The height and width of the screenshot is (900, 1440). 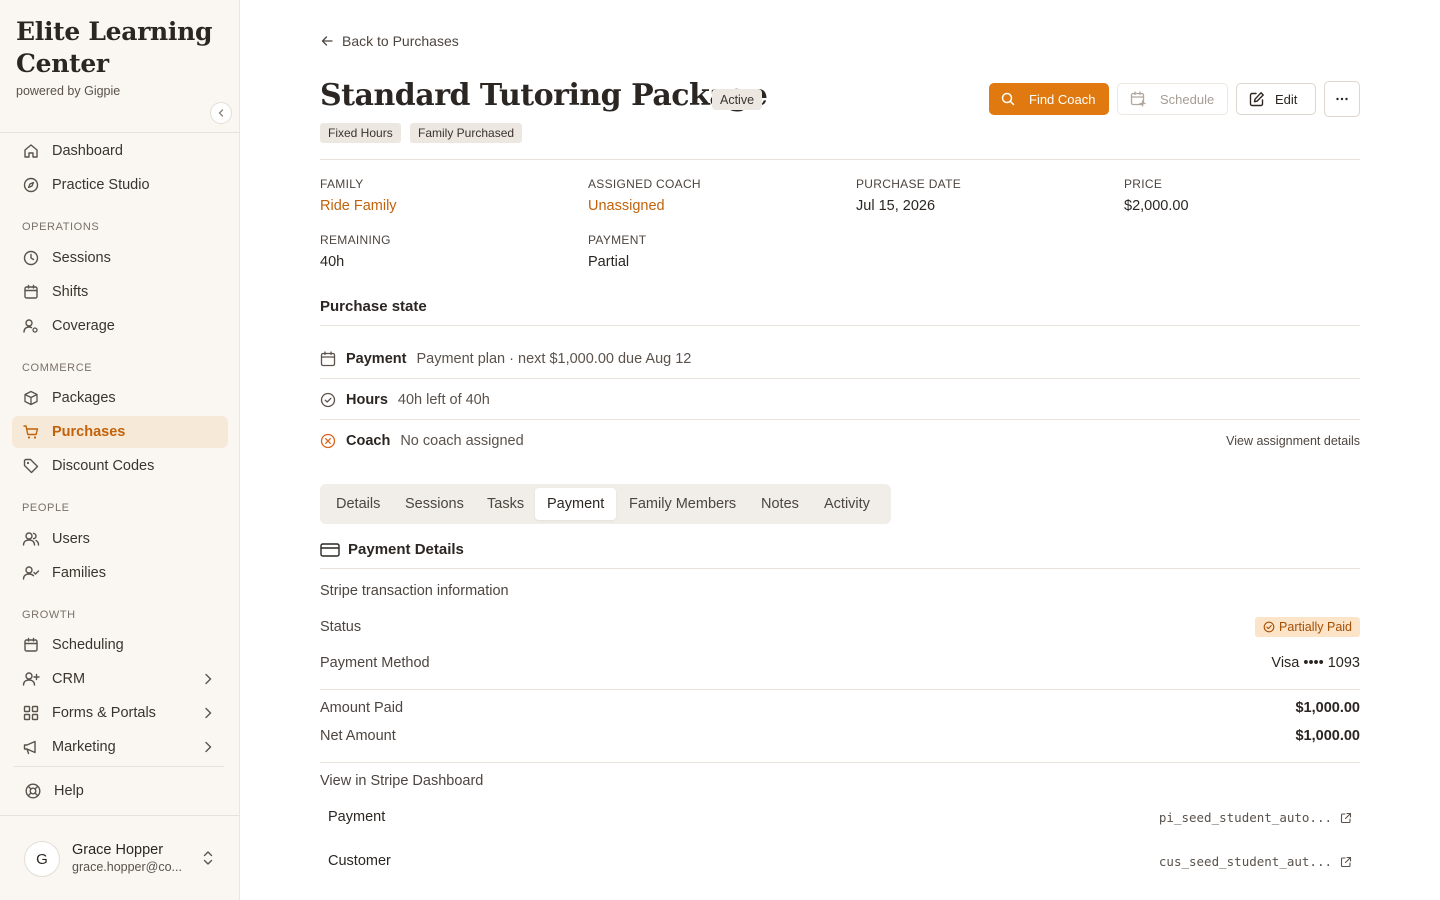 I want to click on price-label: PRICE, so click(x=1143, y=184).